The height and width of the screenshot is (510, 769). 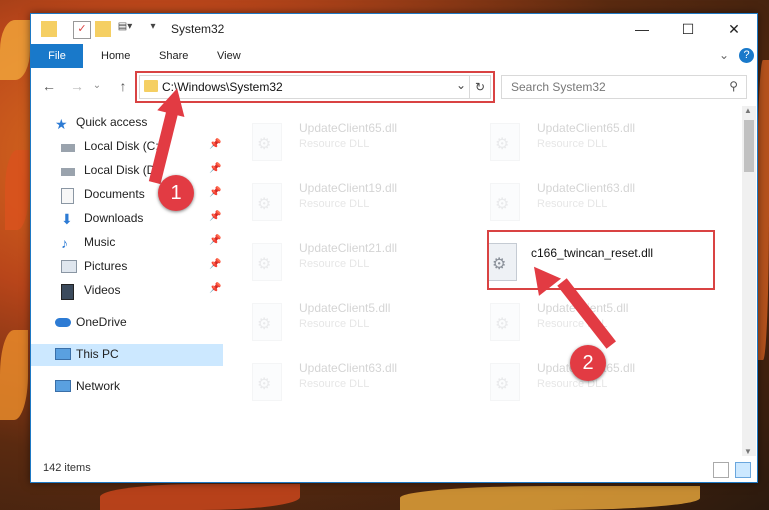 What do you see at coordinates (127, 355) in the screenshot?
I see `nav-item-this-pc: This PC` at bounding box center [127, 355].